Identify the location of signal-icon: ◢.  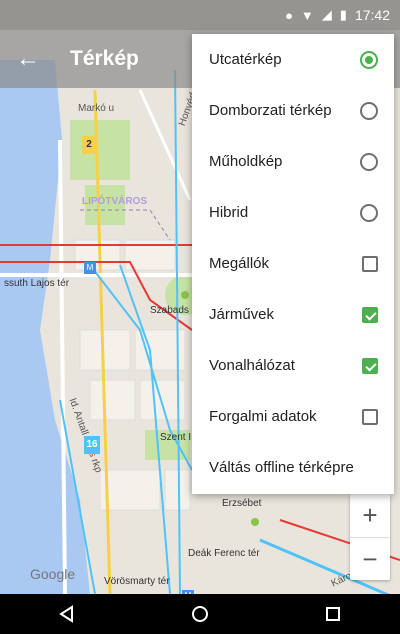
(326, 14).